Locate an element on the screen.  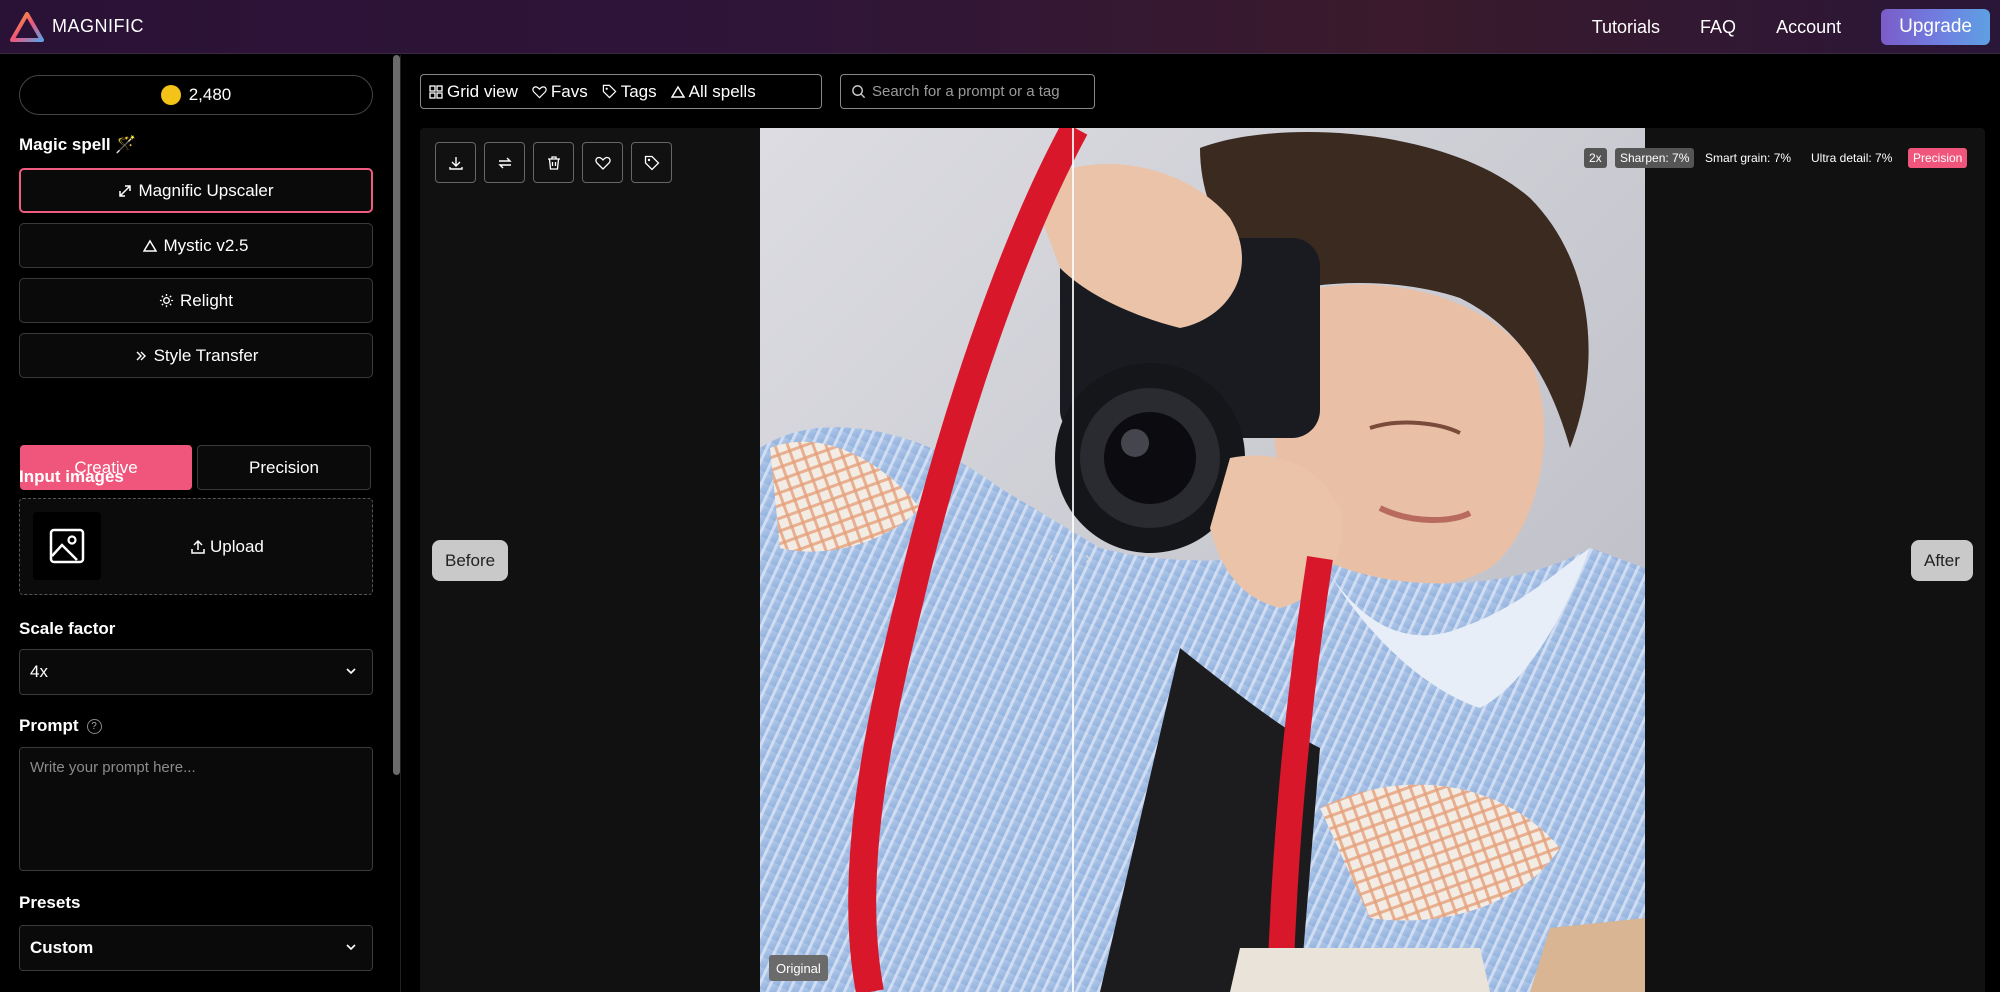
spell-label: Style Transfer is located at coordinates (206, 355).